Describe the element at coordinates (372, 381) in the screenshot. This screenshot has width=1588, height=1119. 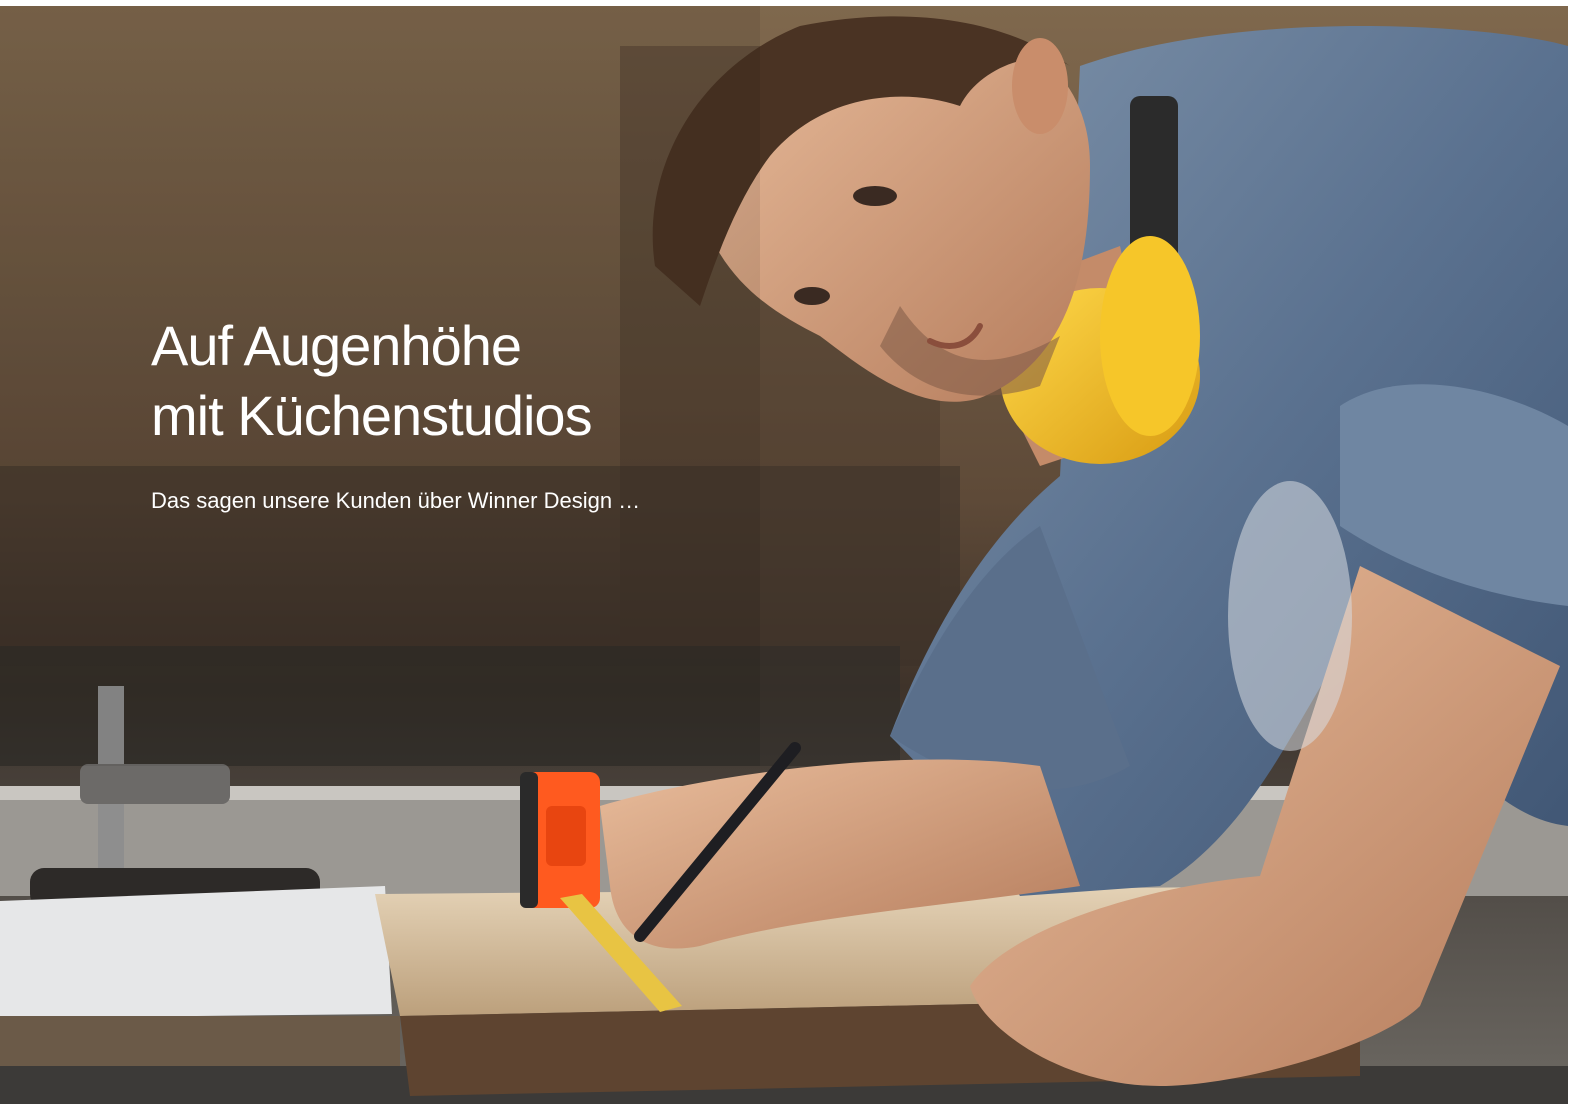
I see `headline: Auf Augenhöhe mit Küchenstudios` at that location.